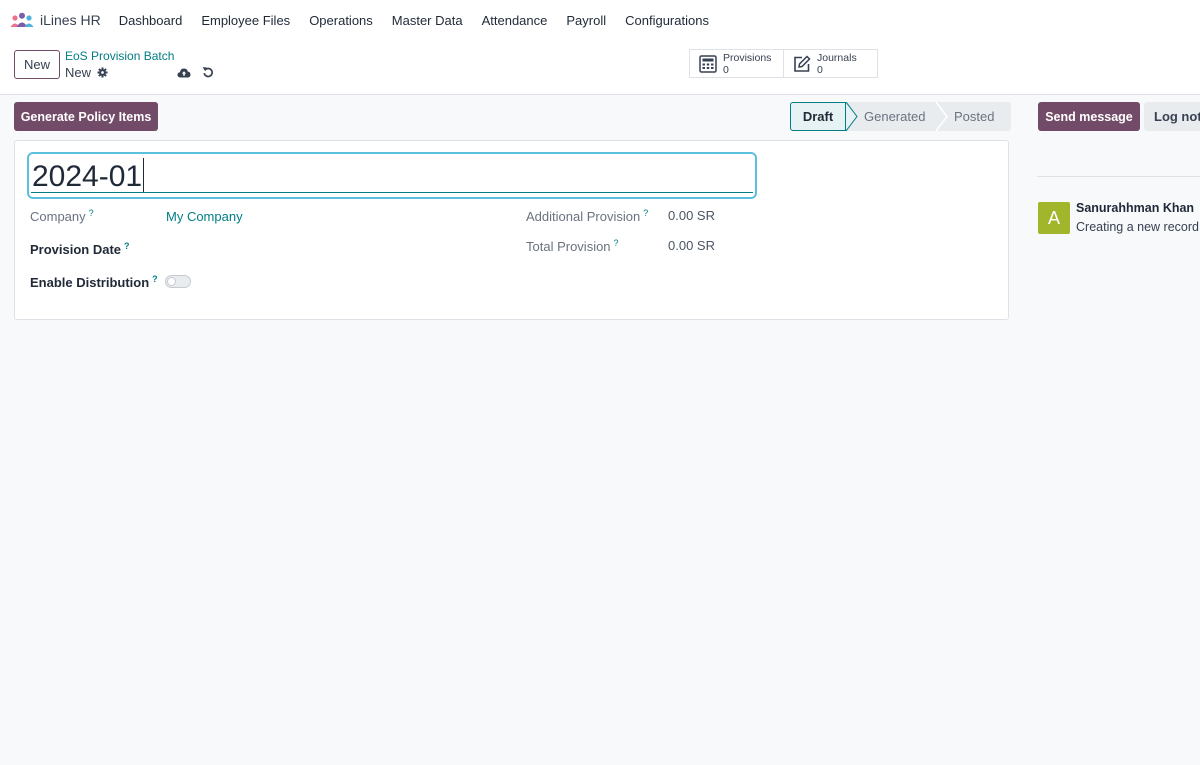 The image size is (1200, 765). I want to click on stage-posted: Posted, so click(973, 116).